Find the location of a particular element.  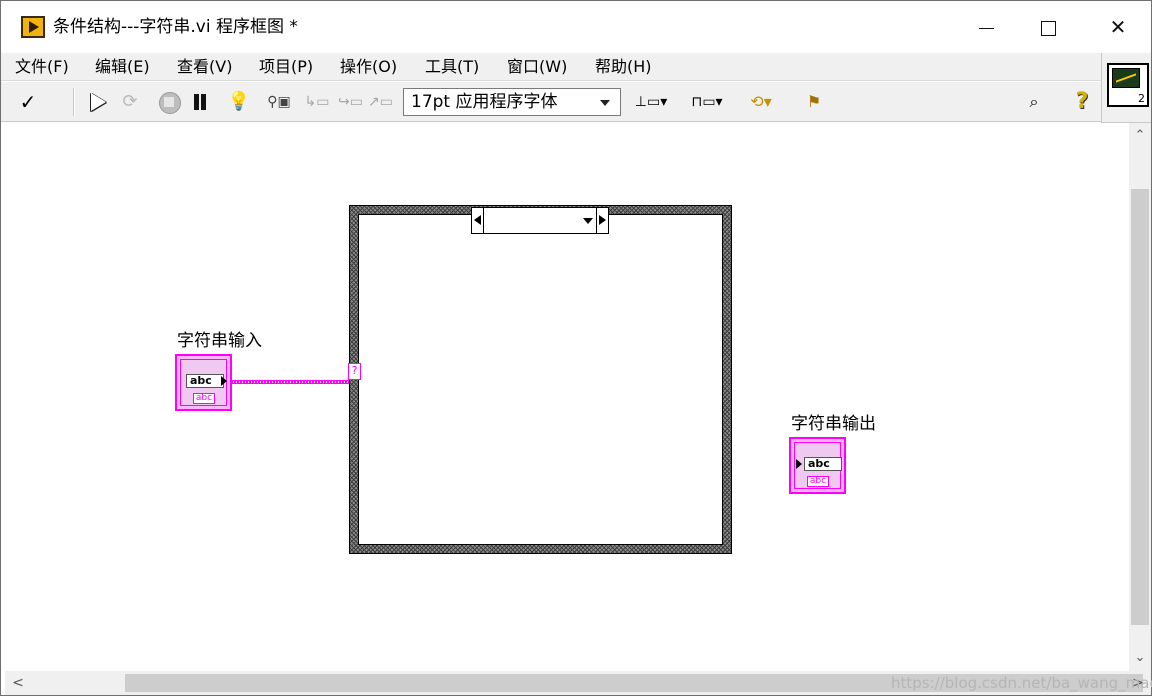

broken-run-check-icon: ✓ is located at coordinates (28, 102).